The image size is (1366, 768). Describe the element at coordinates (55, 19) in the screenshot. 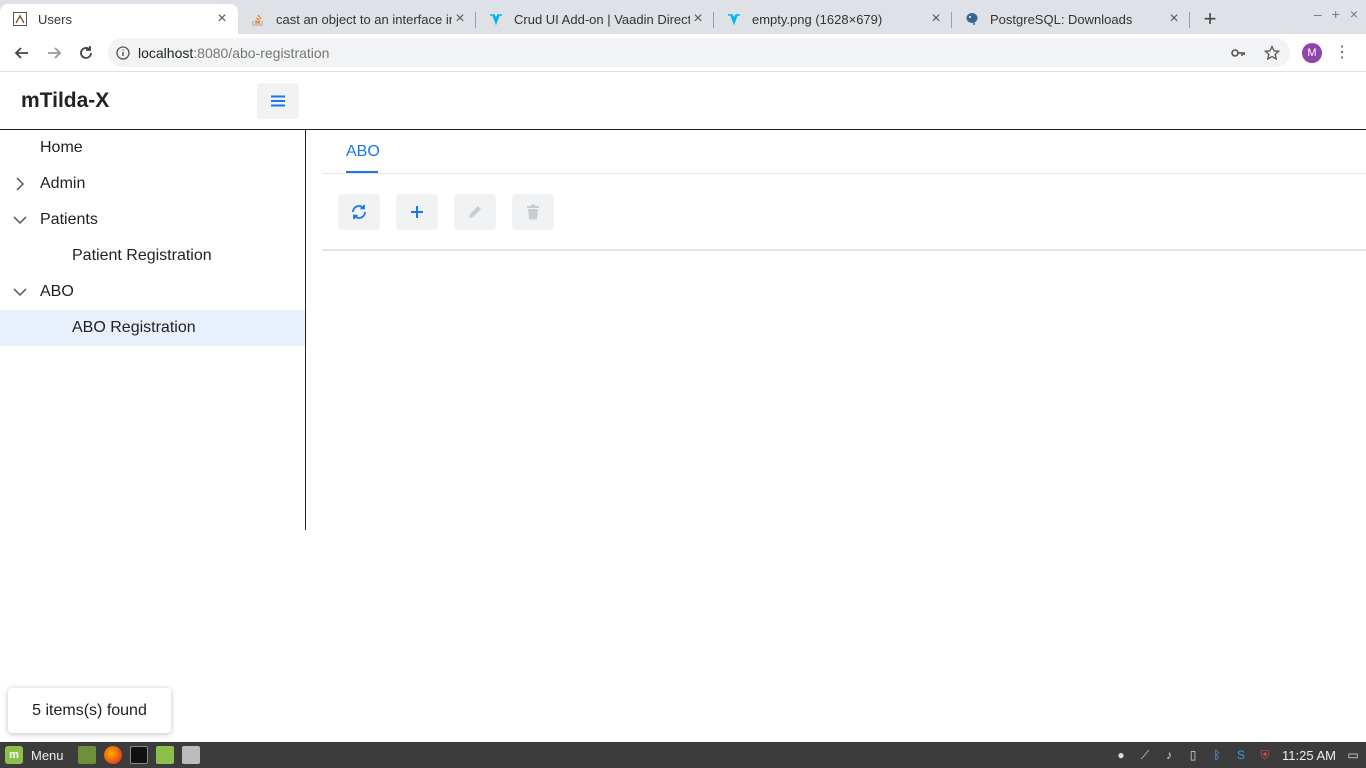

I see `browser-tab-title: Users` at that location.